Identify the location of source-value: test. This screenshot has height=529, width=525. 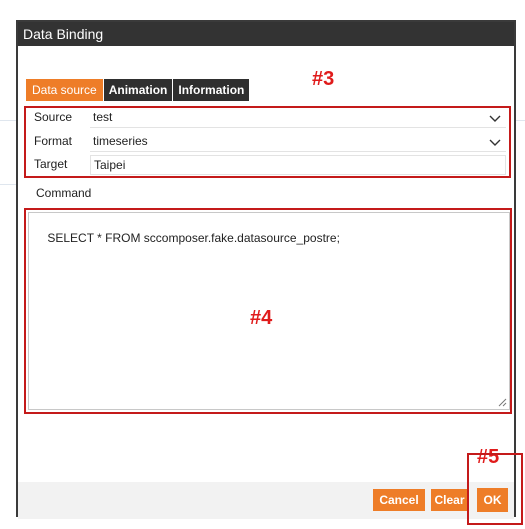
(103, 117).